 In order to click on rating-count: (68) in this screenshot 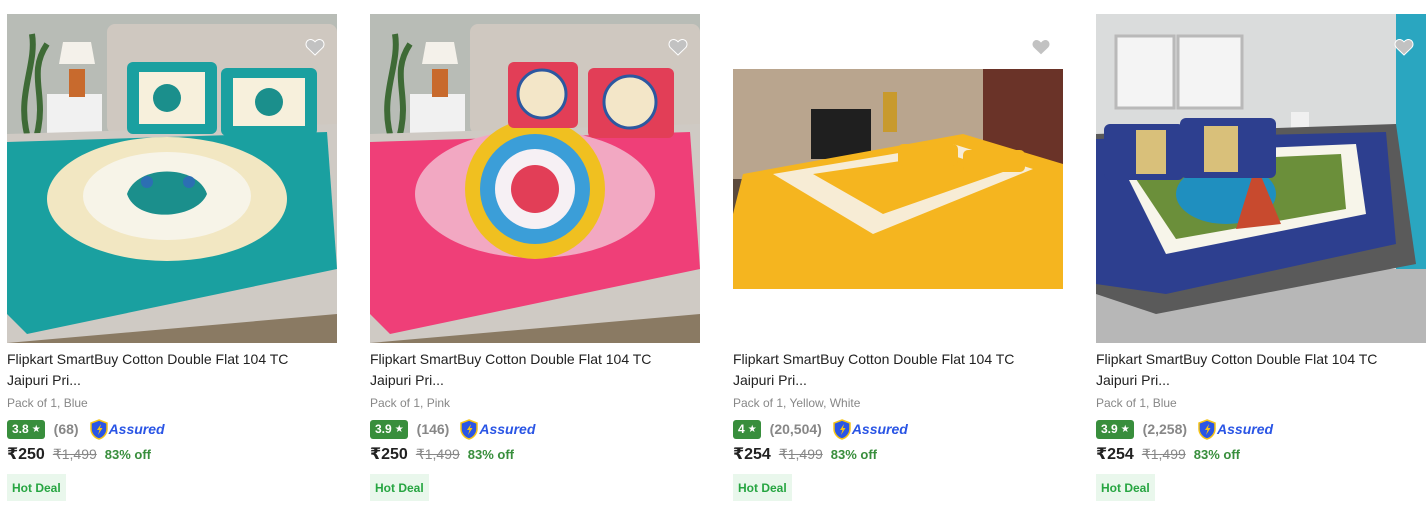, I will do `click(66, 429)`.